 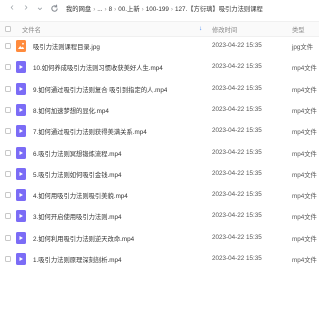 What do you see at coordinates (83, 238) in the screenshot?
I see `file-name: 2.如何利用吸引力法则逆天改命.mp4` at bounding box center [83, 238].